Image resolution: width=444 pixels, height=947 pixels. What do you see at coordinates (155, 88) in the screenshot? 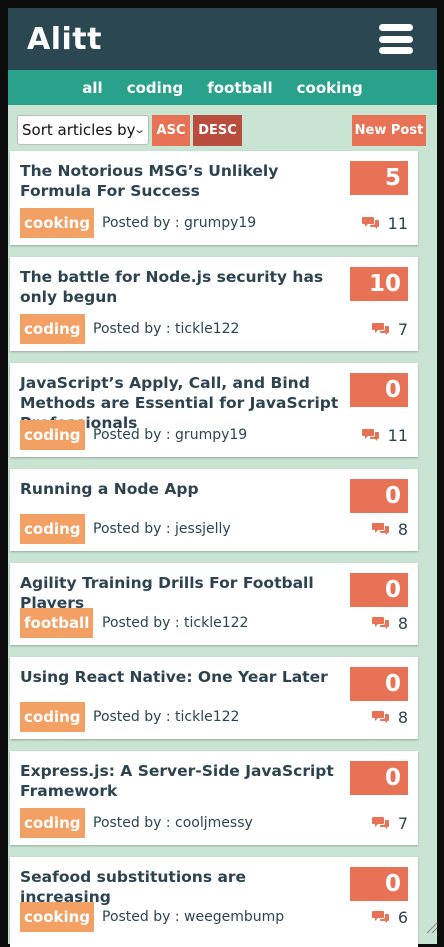
I see `topic-link-coding: coding` at bounding box center [155, 88].